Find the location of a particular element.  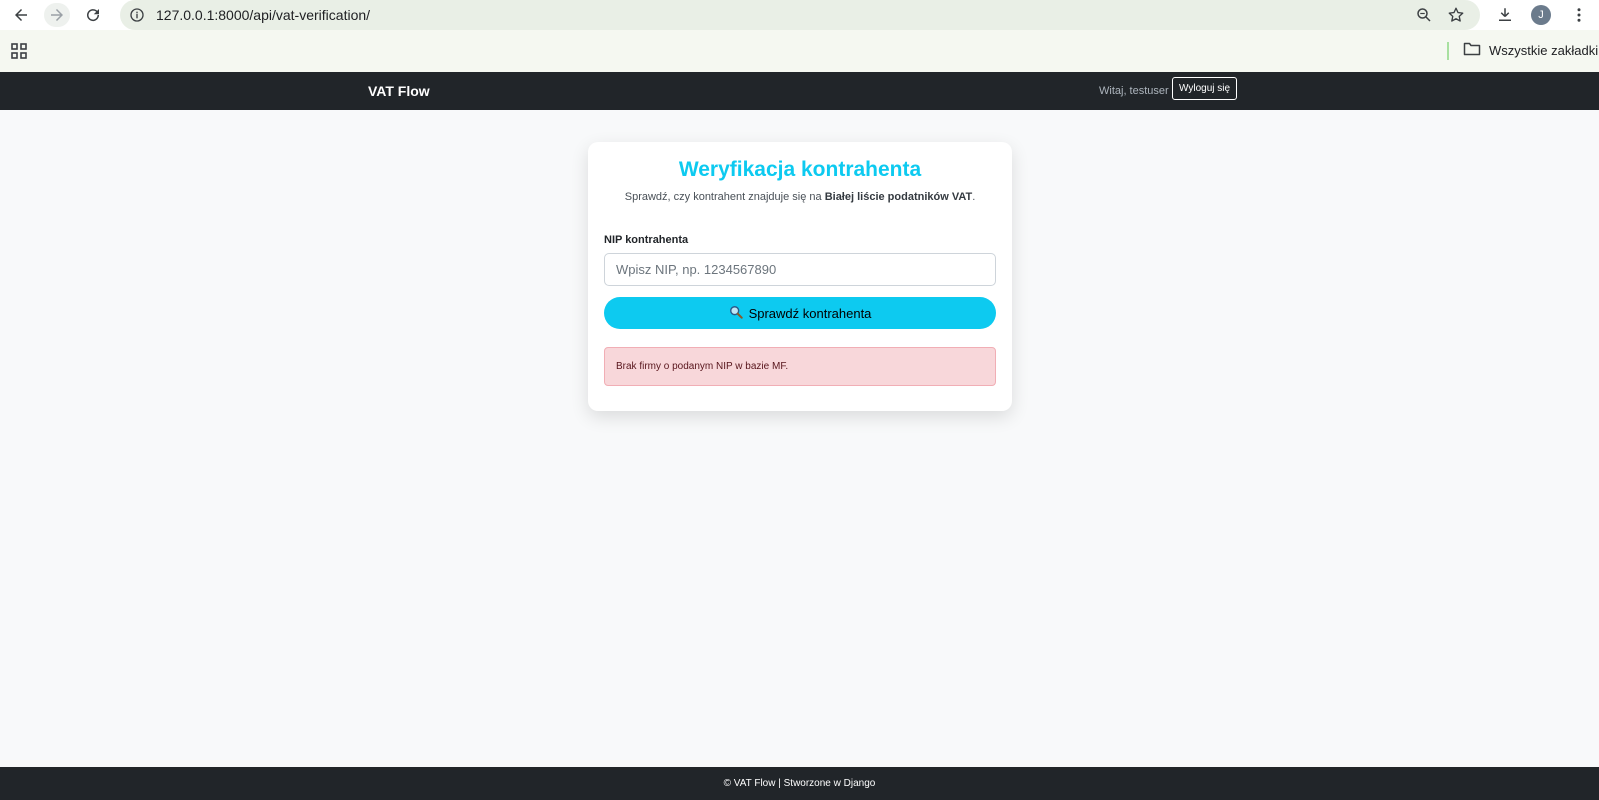

profile-avatar: J is located at coordinates (1541, 15).